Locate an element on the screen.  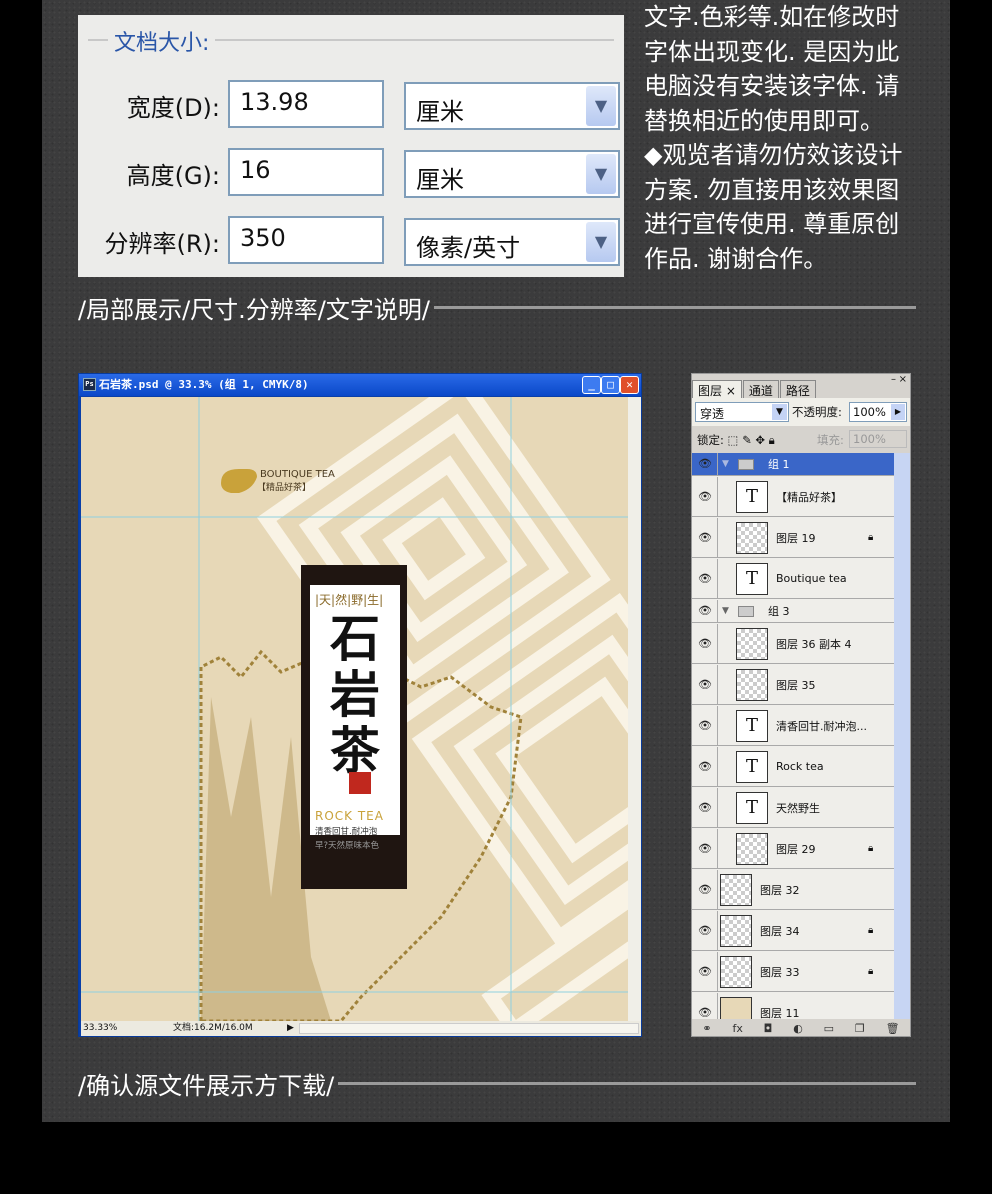
note-line: 替换相近的使用即可。 is located at coordinates (764, 120).